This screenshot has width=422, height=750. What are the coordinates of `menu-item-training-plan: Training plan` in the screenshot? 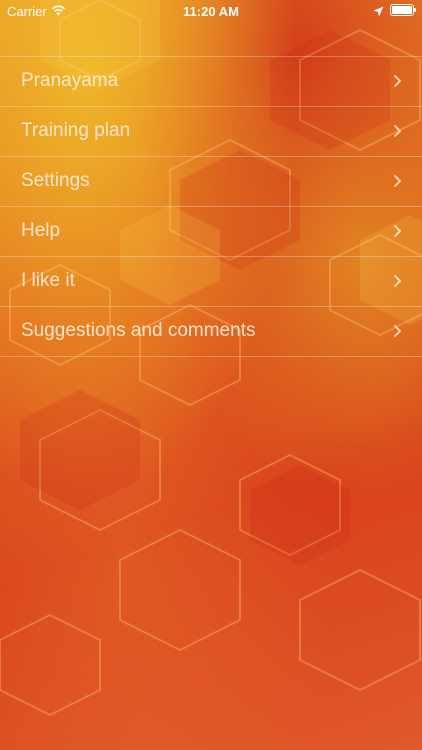 It's located at (211, 132).